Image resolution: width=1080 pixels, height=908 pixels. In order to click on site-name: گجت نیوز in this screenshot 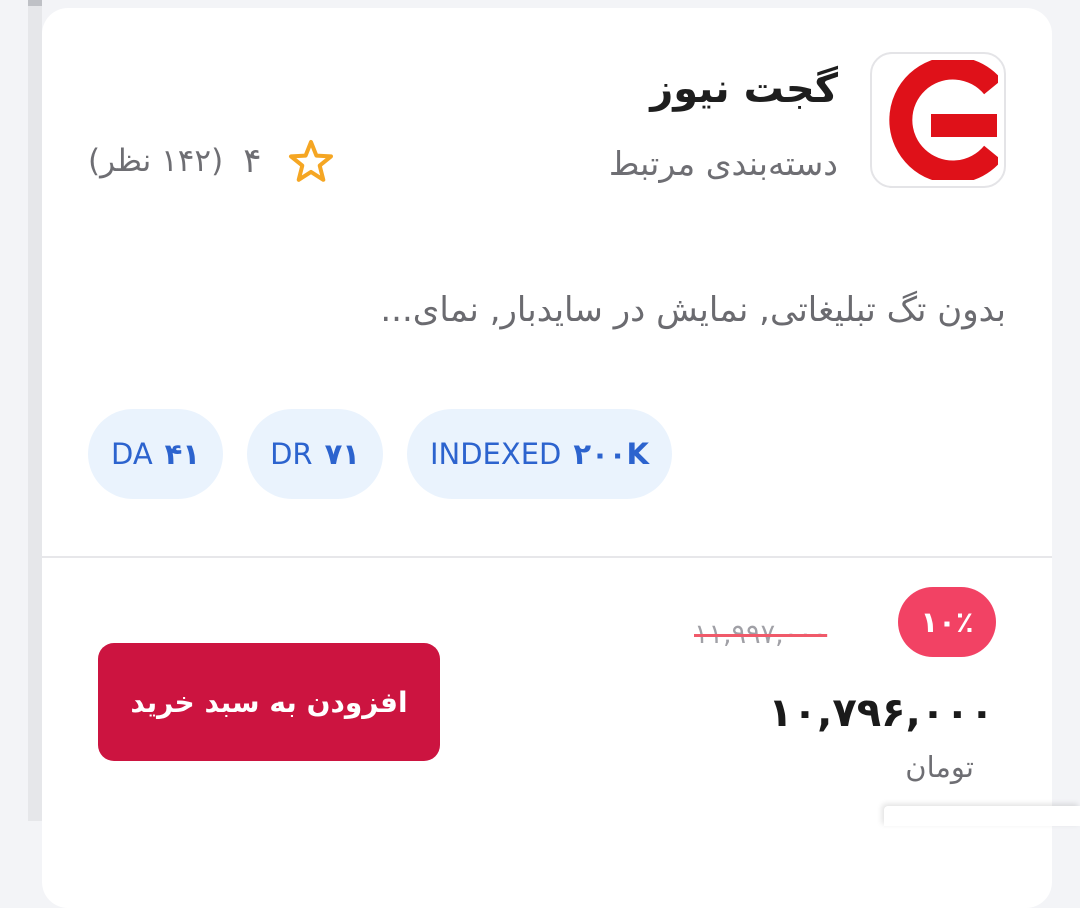, I will do `click(744, 89)`.